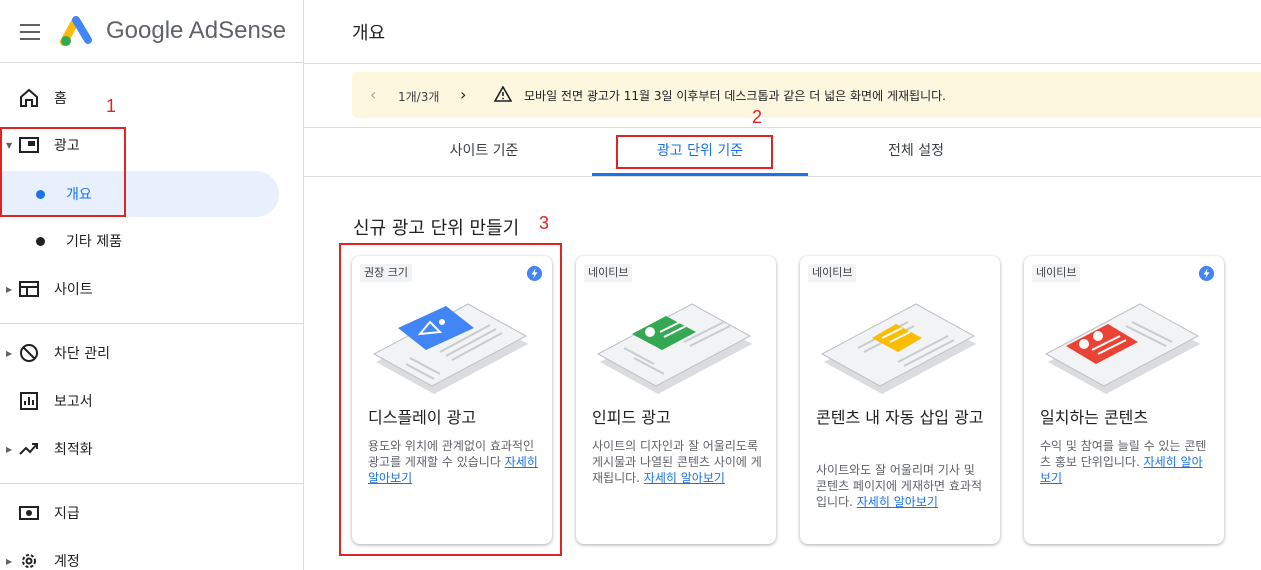  Describe the element at coordinates (484, 157) in the screenshot. I see `tab-by-site: 사이트 기준` at that location.